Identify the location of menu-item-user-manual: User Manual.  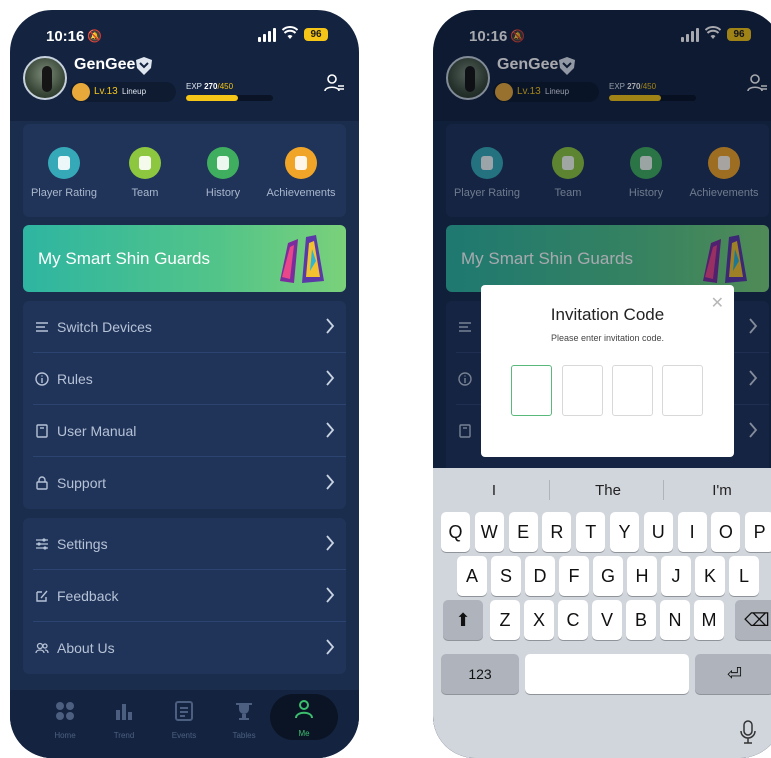
(184, 431).